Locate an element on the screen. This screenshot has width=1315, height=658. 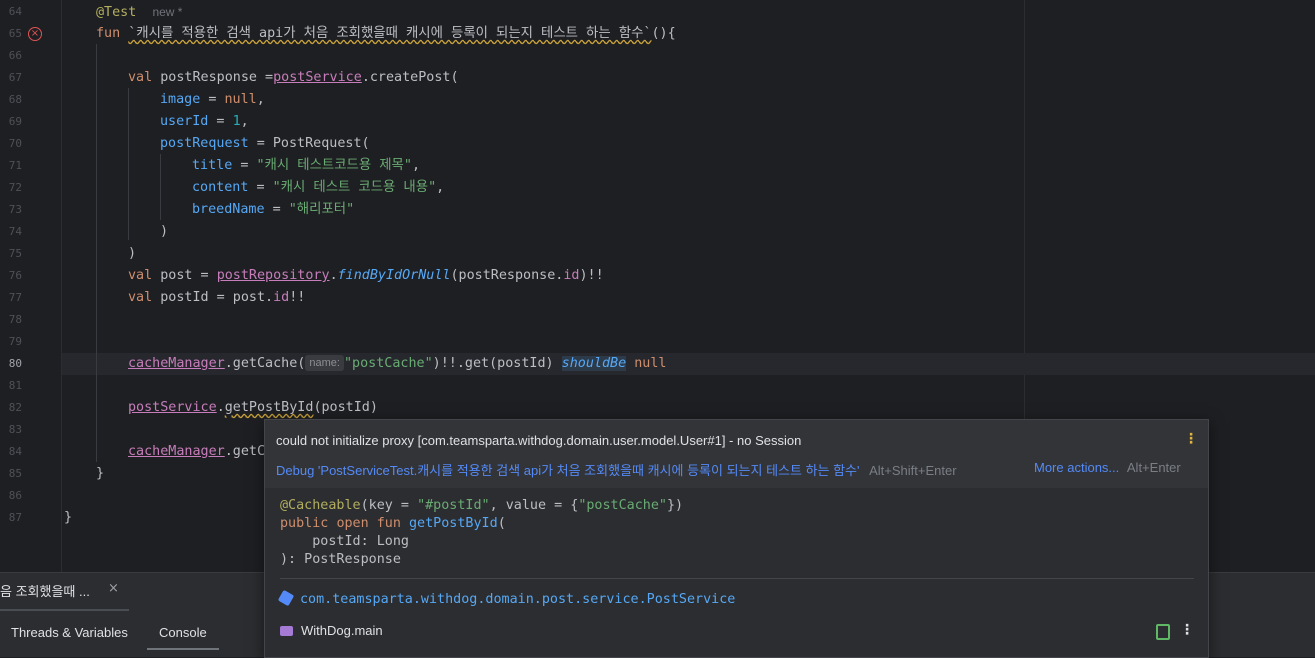
new-tag: new * is located at coordinates (167, 12).